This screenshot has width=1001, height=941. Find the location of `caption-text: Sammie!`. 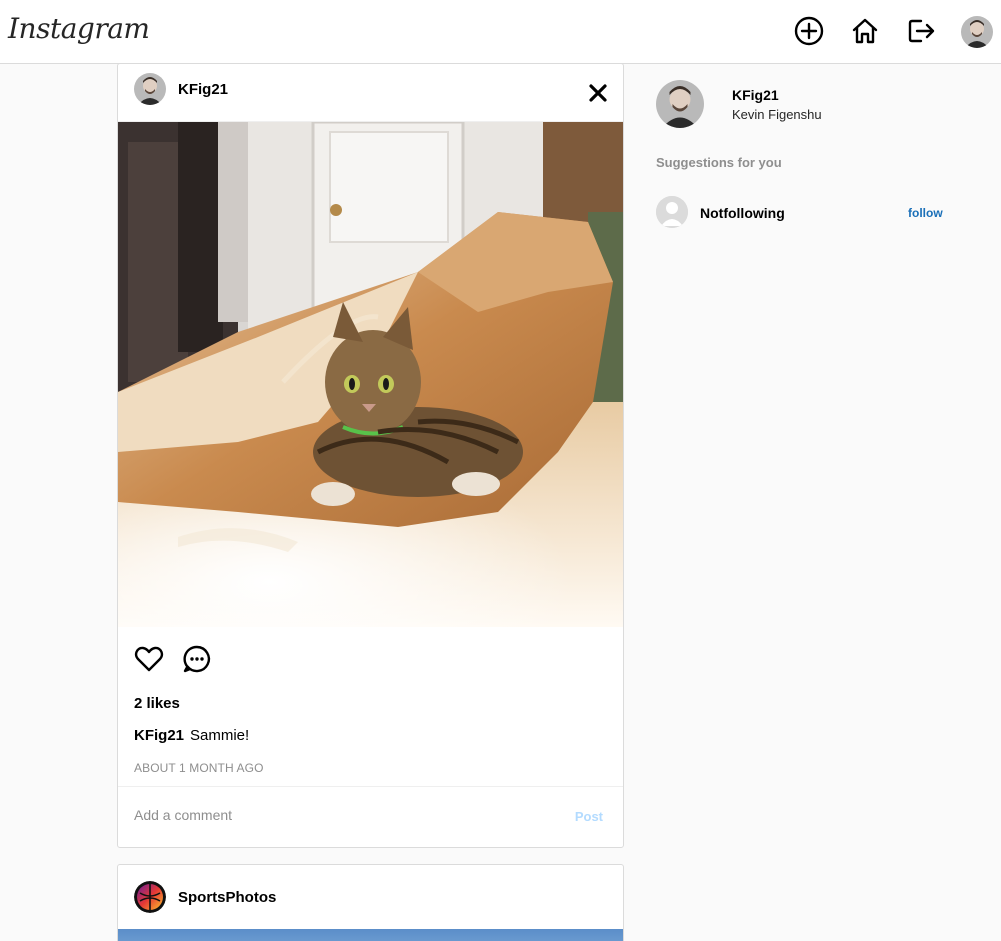

caption-text: Sammie! is located at coordinates (220, 735).